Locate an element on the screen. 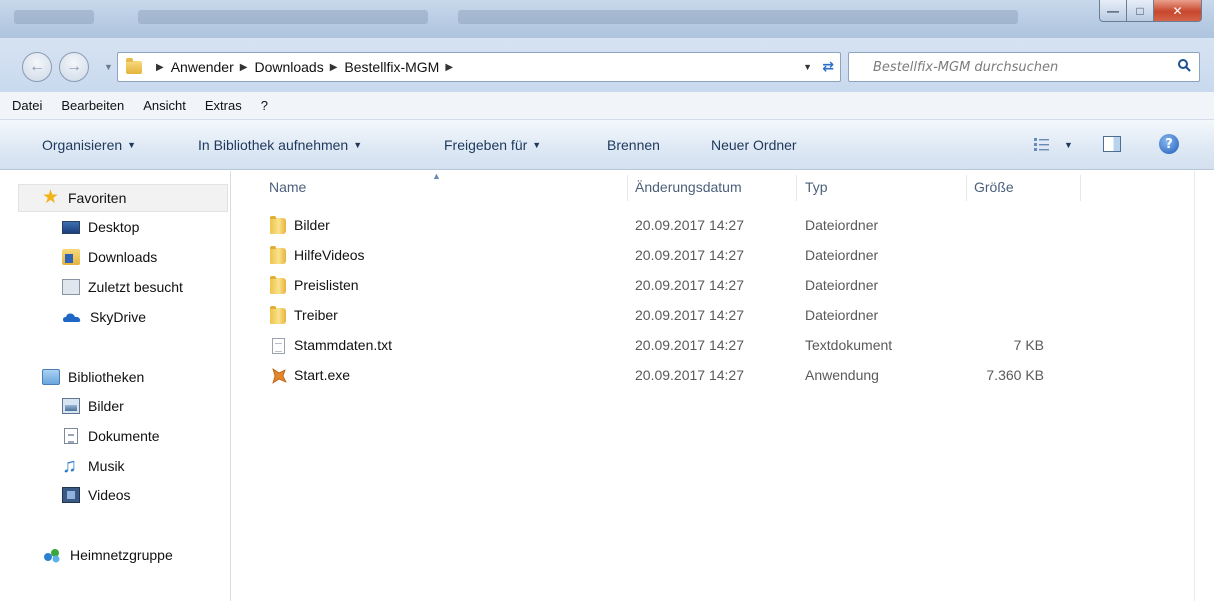 The width and height of the screenshot is (1214, 601). burn-label: Brennen is located at coordinates (633, 145).